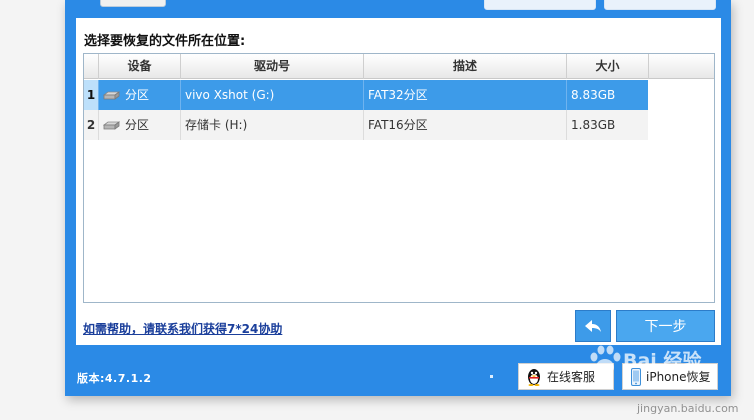 This screenshot has width=754, height=420. I want to click on back-button, so click(593, 326).